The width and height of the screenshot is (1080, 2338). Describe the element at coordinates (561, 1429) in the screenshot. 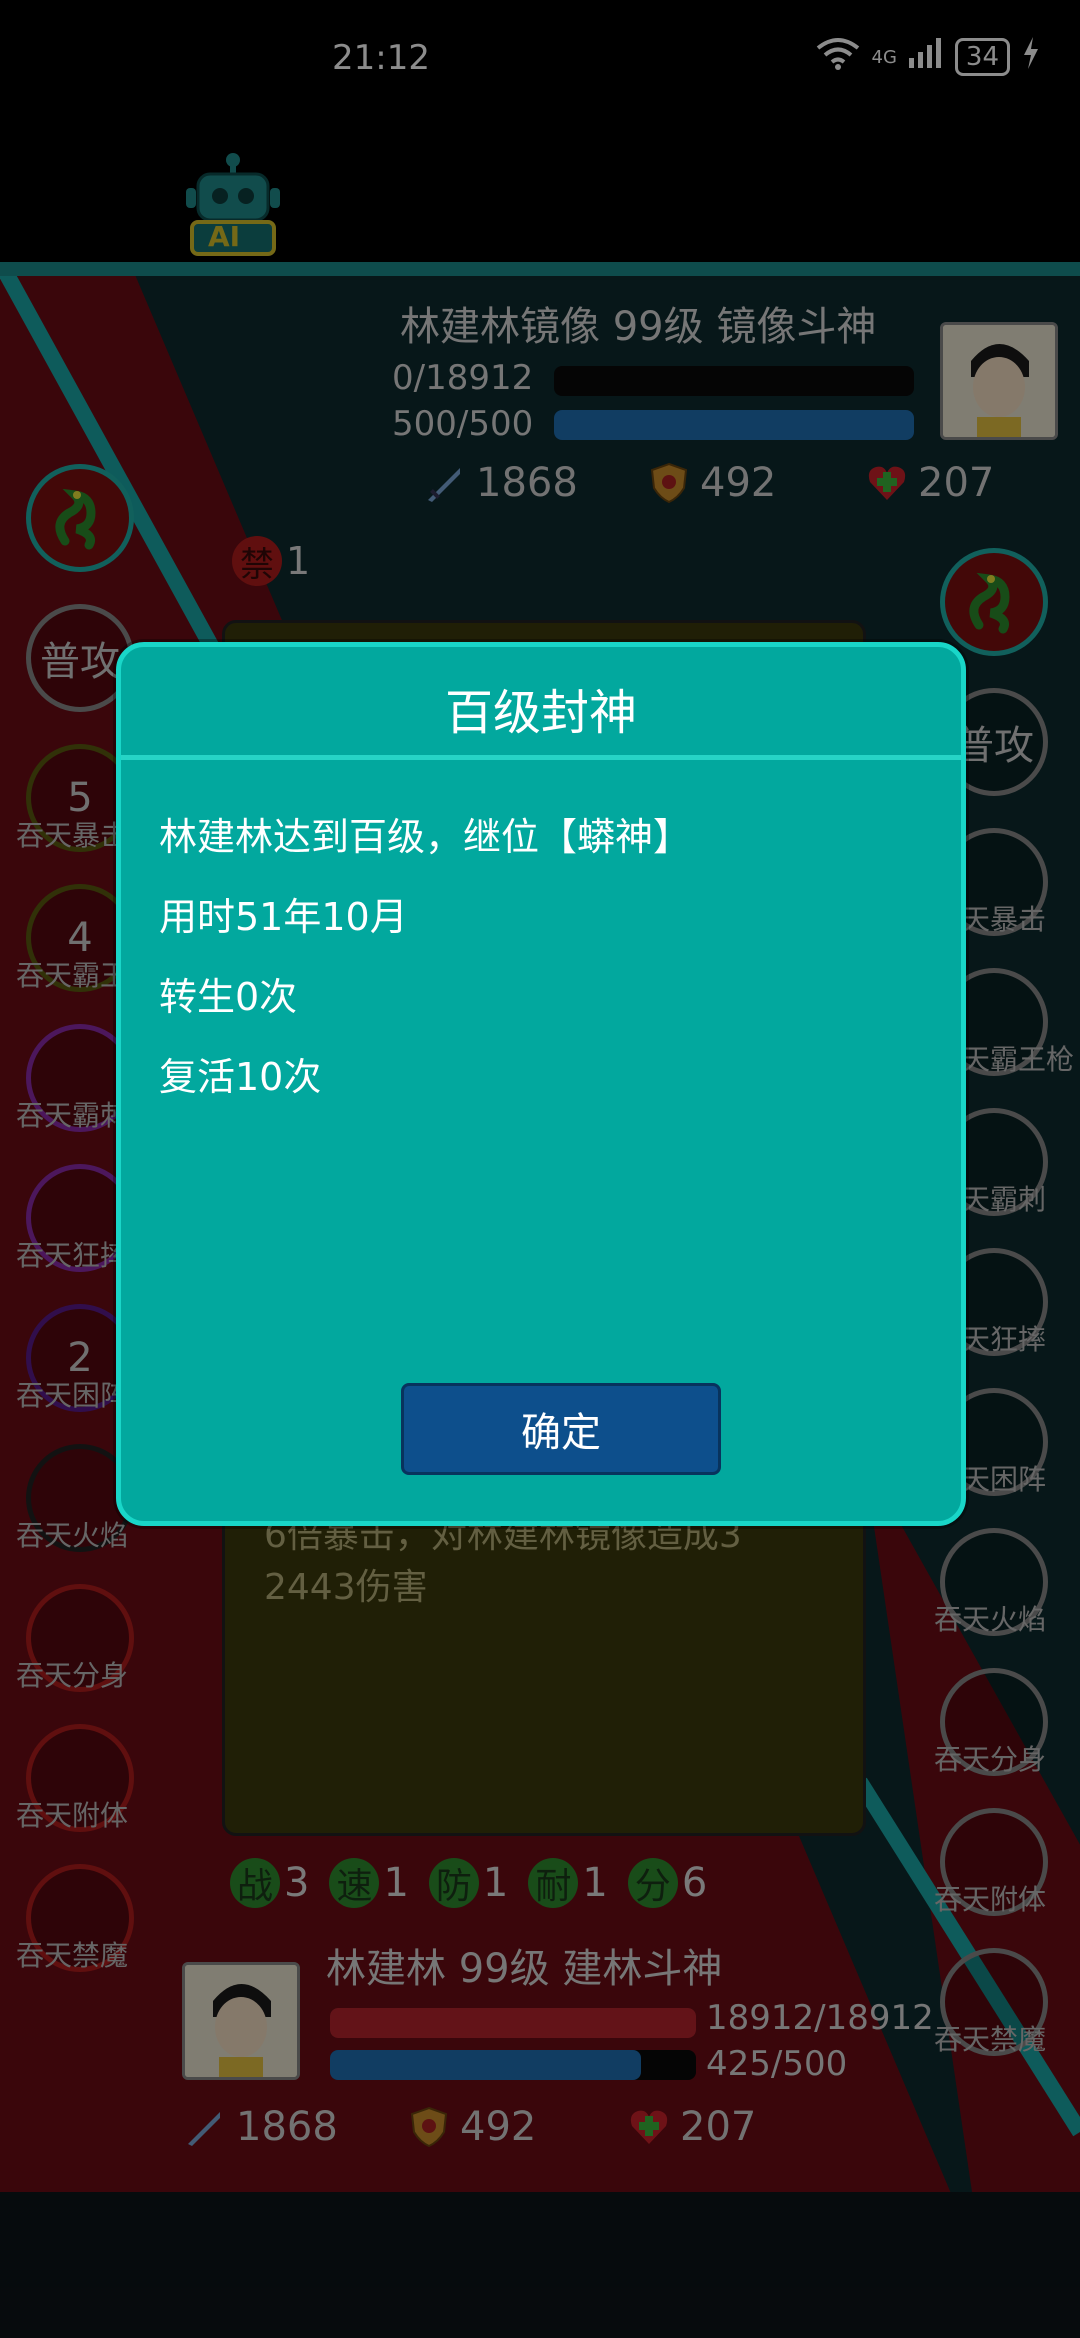

I see `confirm-button: 确定` at that location.